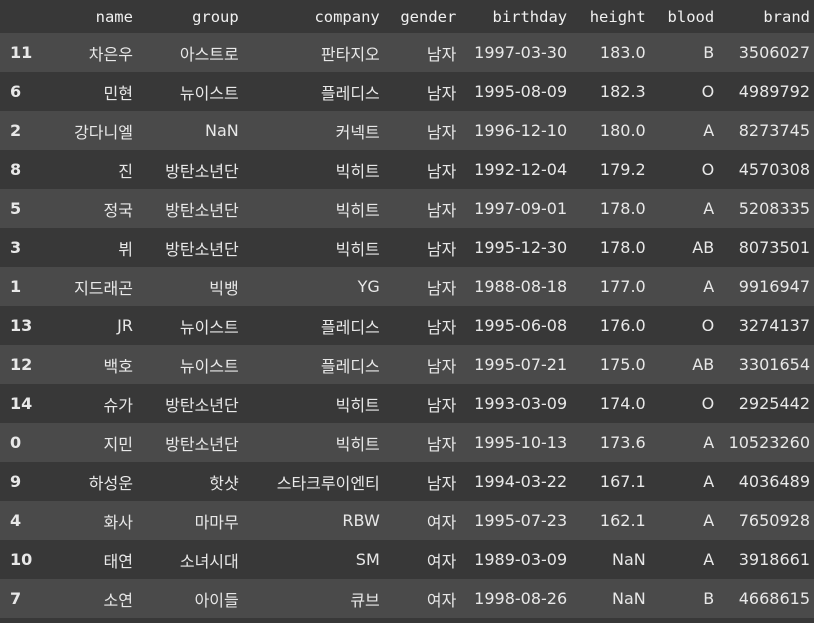 The width and height of the screenshot is (814, 623). I want to click on cell-group: 아스트로, so click(209, 54).